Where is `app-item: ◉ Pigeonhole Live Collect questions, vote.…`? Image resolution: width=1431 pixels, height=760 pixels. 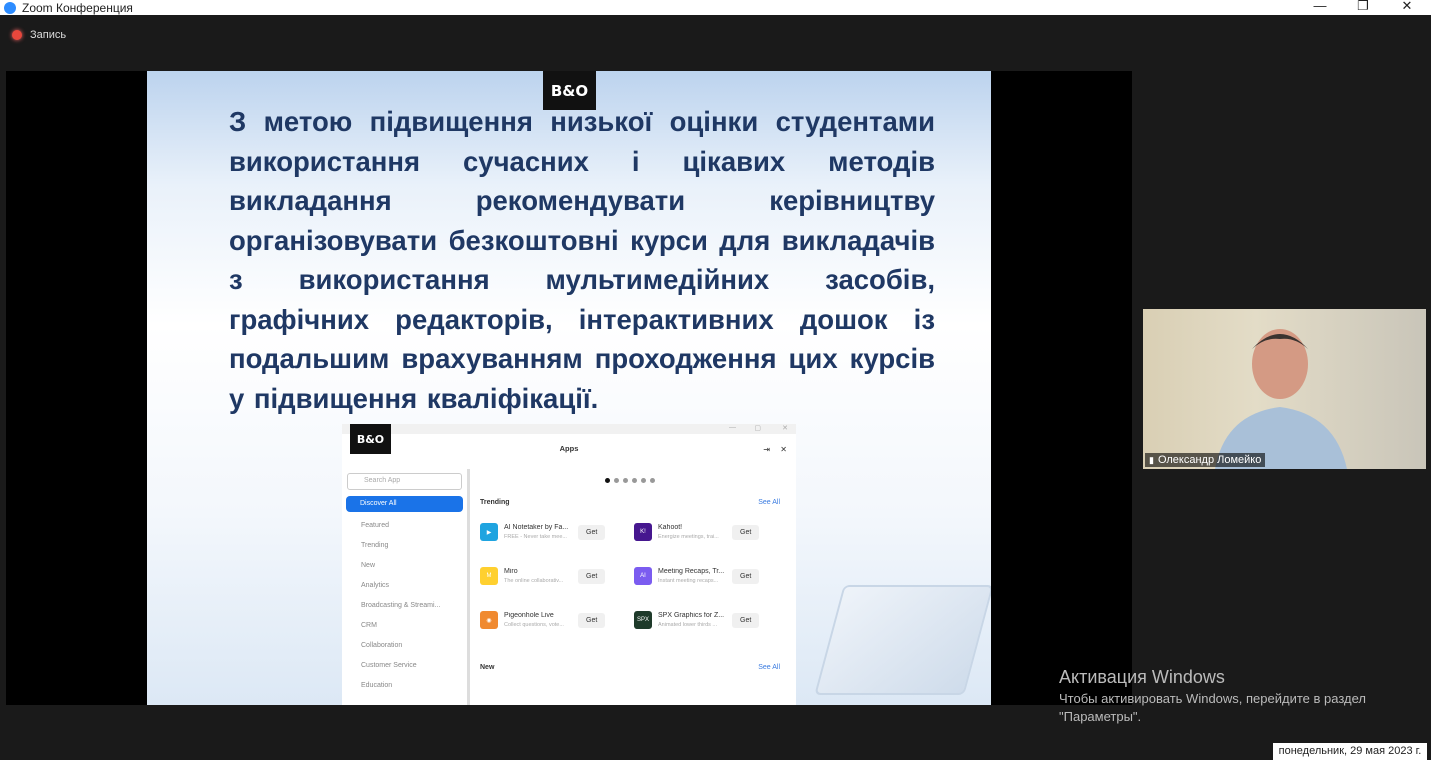
app-item: ◉ Pigeonhole Live Collect questions, vote.… is located at coordinates (553, 620).